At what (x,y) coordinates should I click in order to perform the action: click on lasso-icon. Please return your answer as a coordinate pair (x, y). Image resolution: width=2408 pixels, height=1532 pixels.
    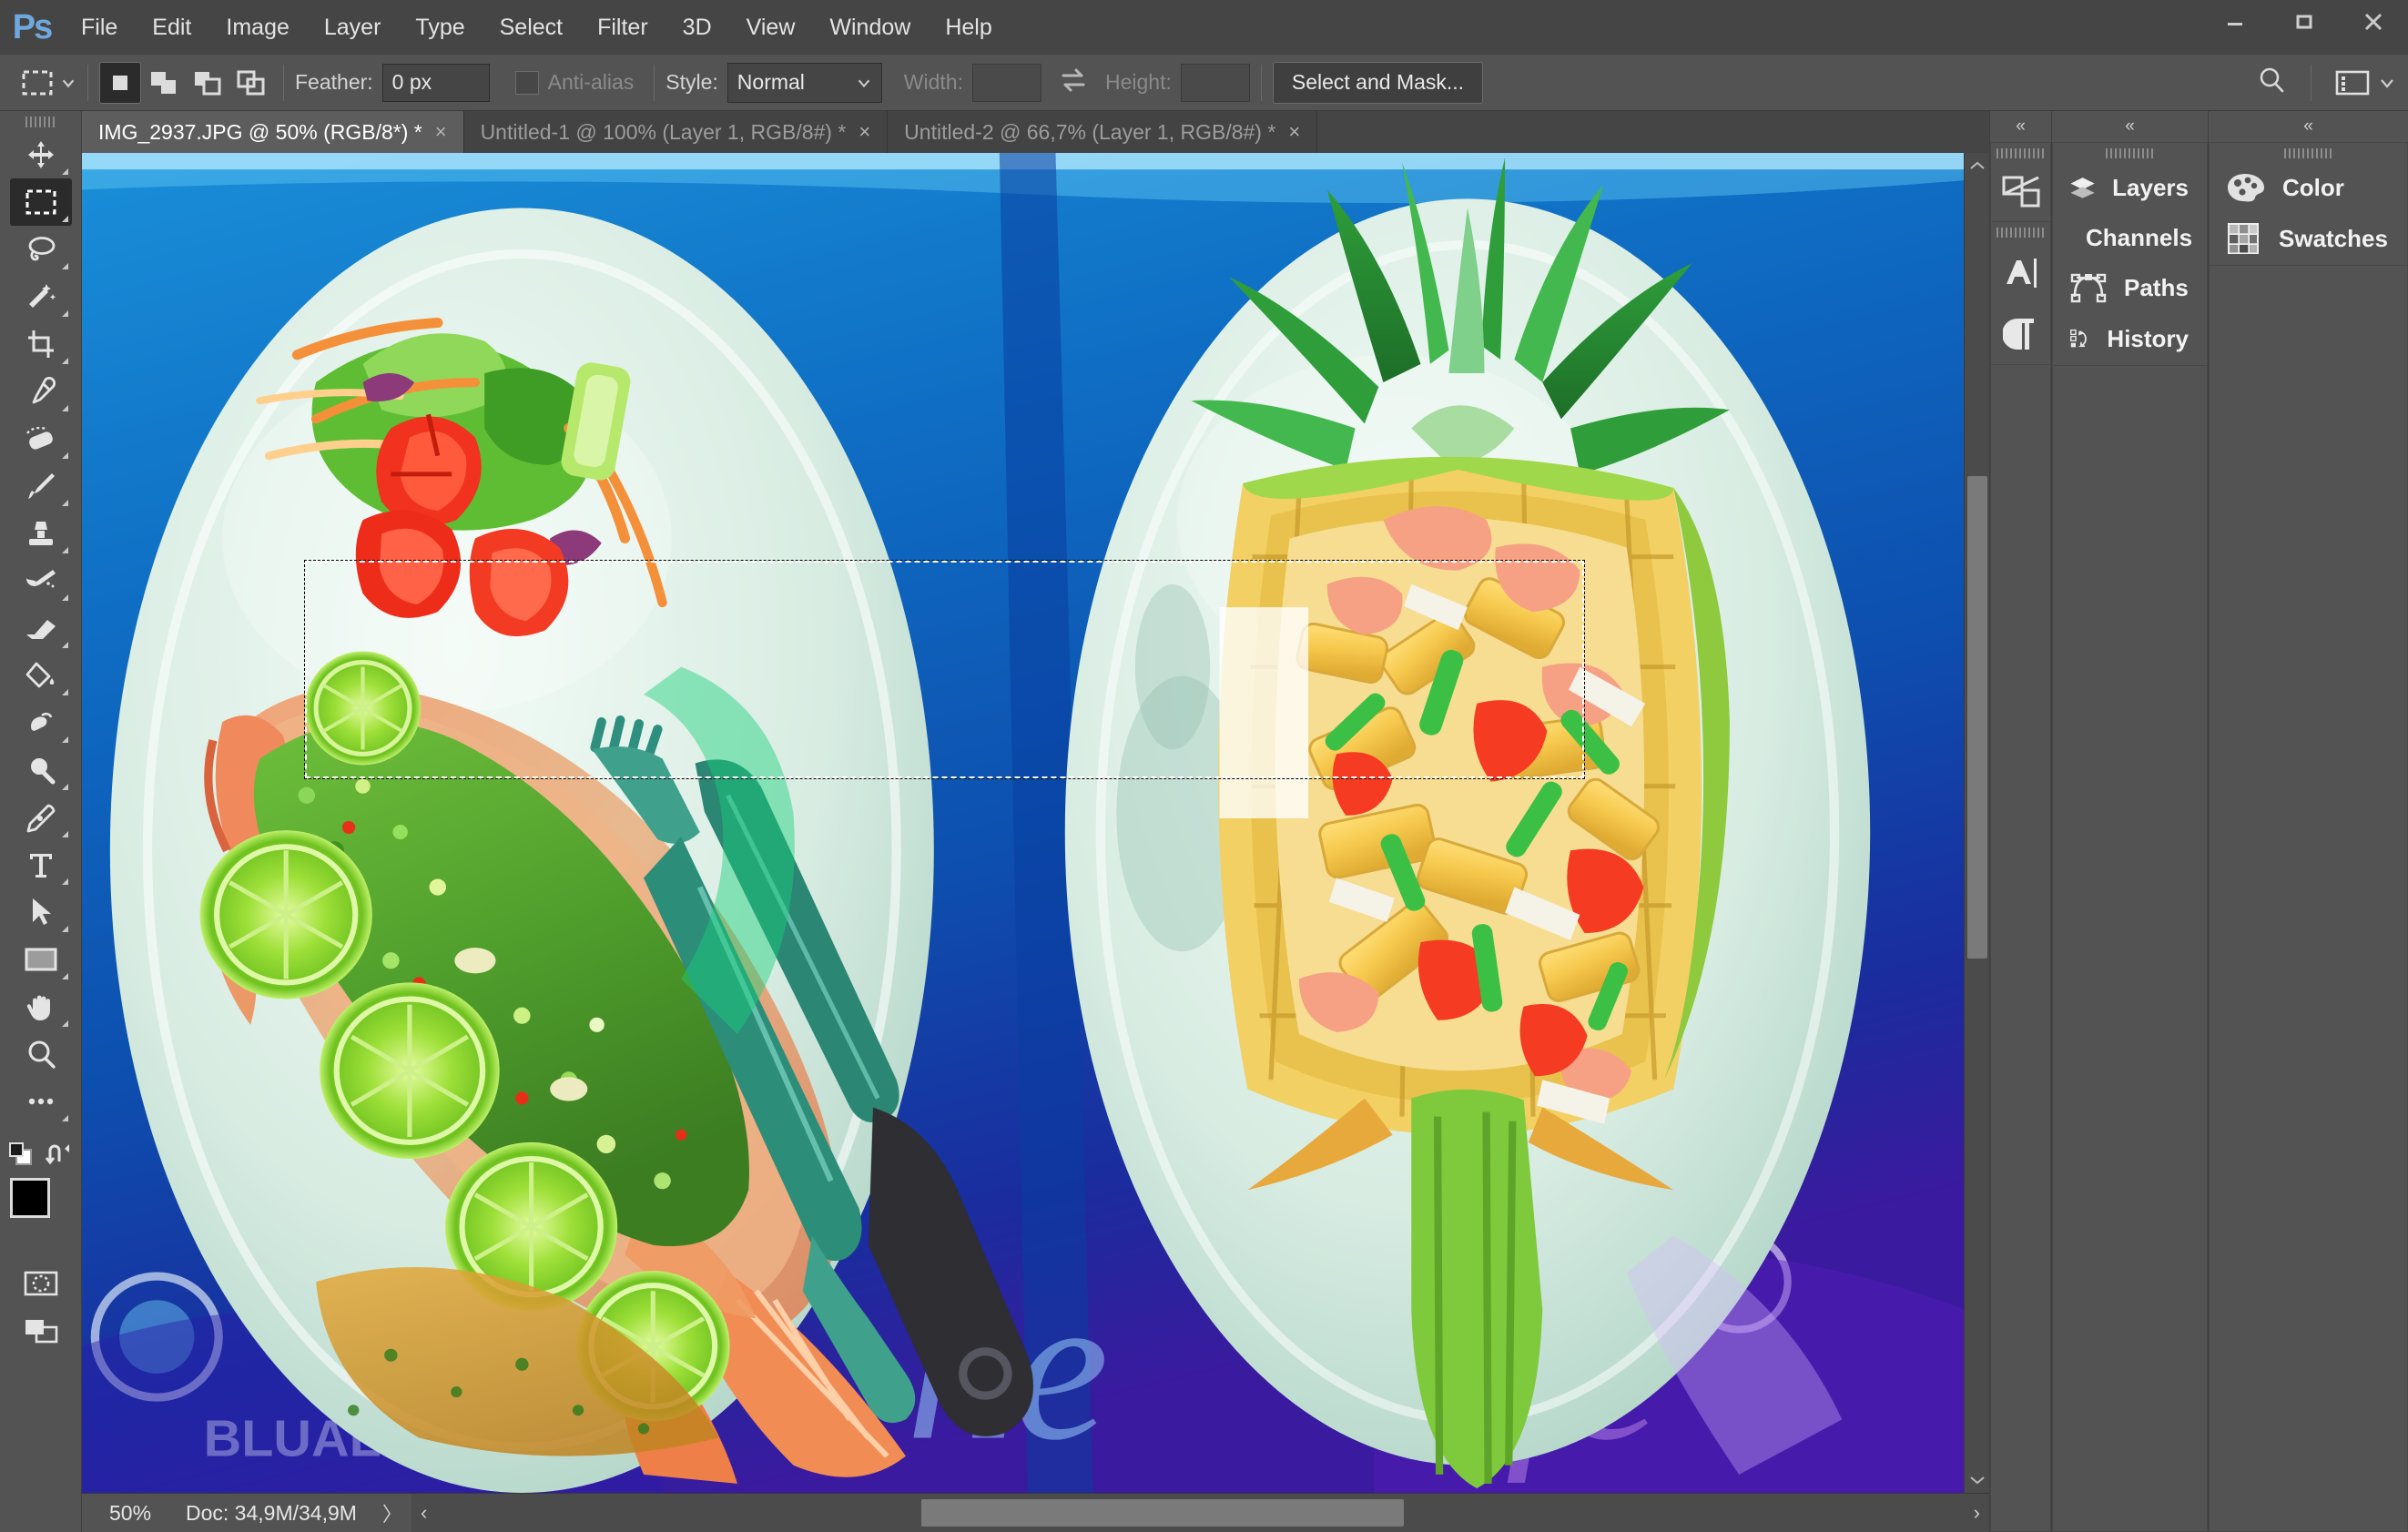
    Looking at the image, I should click on (41, 249).